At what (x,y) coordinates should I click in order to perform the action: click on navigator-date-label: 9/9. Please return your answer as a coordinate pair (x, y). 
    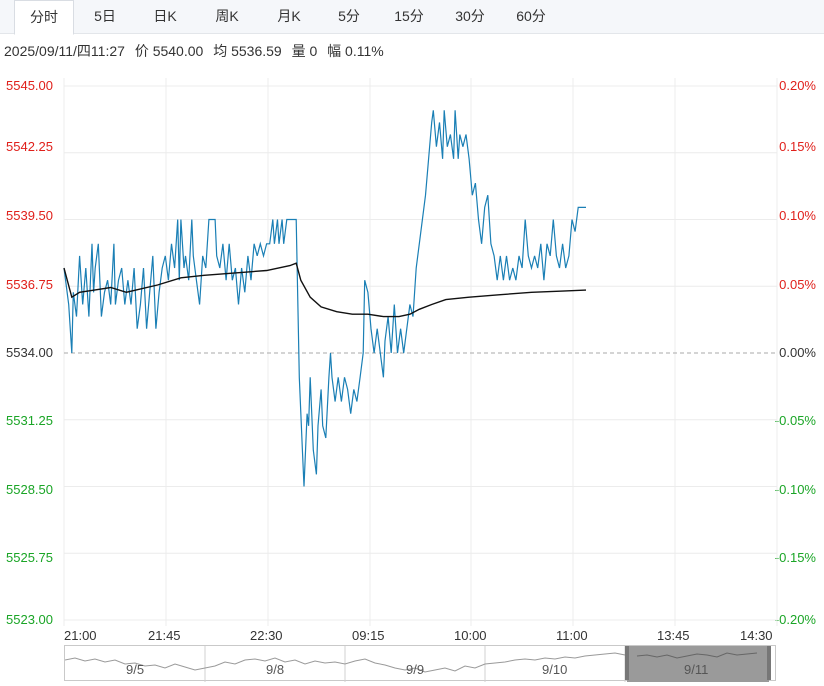
    Looking at the image, I should click on (415, 669).